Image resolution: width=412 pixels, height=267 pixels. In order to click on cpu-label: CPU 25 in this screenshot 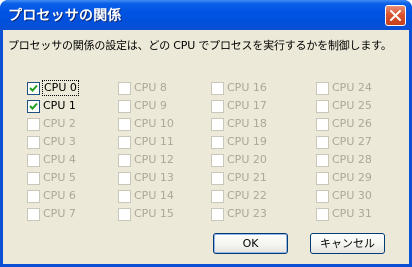, I will do `click(352, 105)`.